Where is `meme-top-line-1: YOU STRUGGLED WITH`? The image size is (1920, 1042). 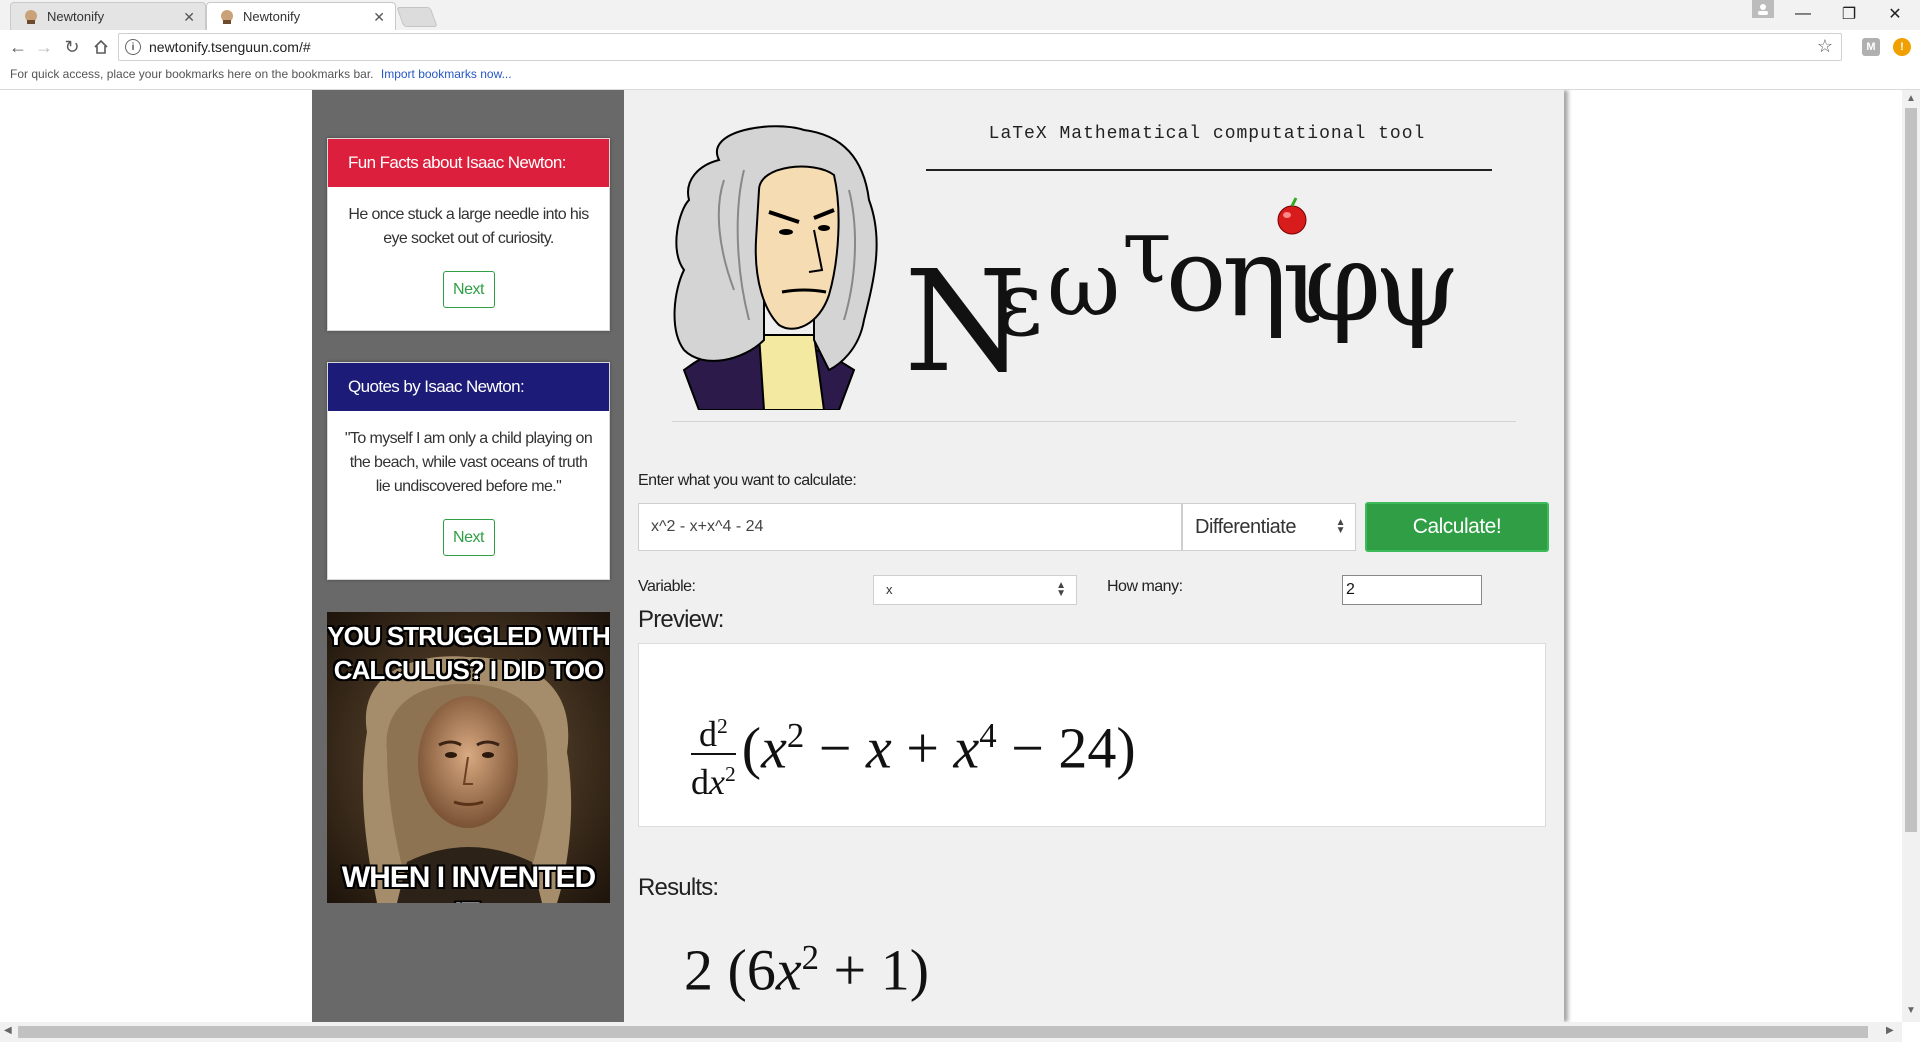
meme-top-line-1: YOU STRUGGLED WITH is located at coordinates (468, 636).